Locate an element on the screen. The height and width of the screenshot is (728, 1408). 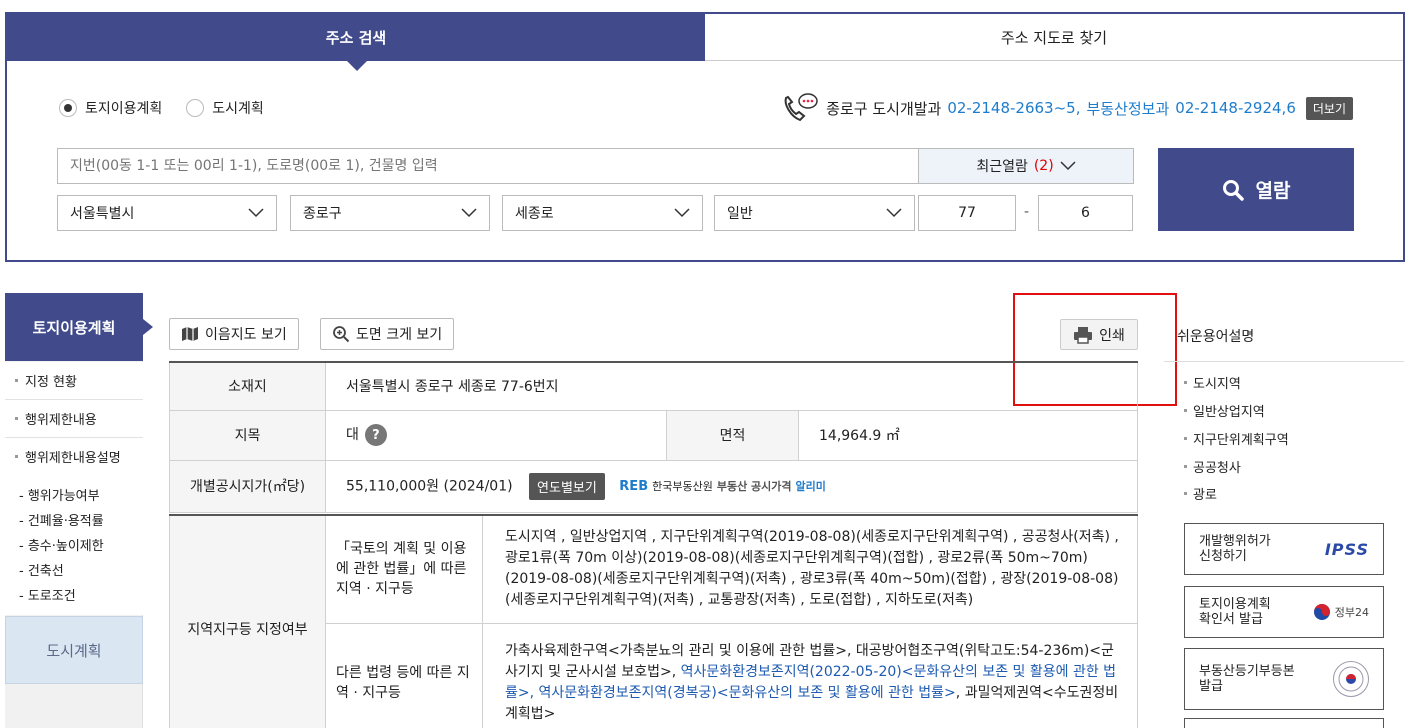
sidebar-item-label: 행위제한내용설명 is located at coordinates (73, 458).